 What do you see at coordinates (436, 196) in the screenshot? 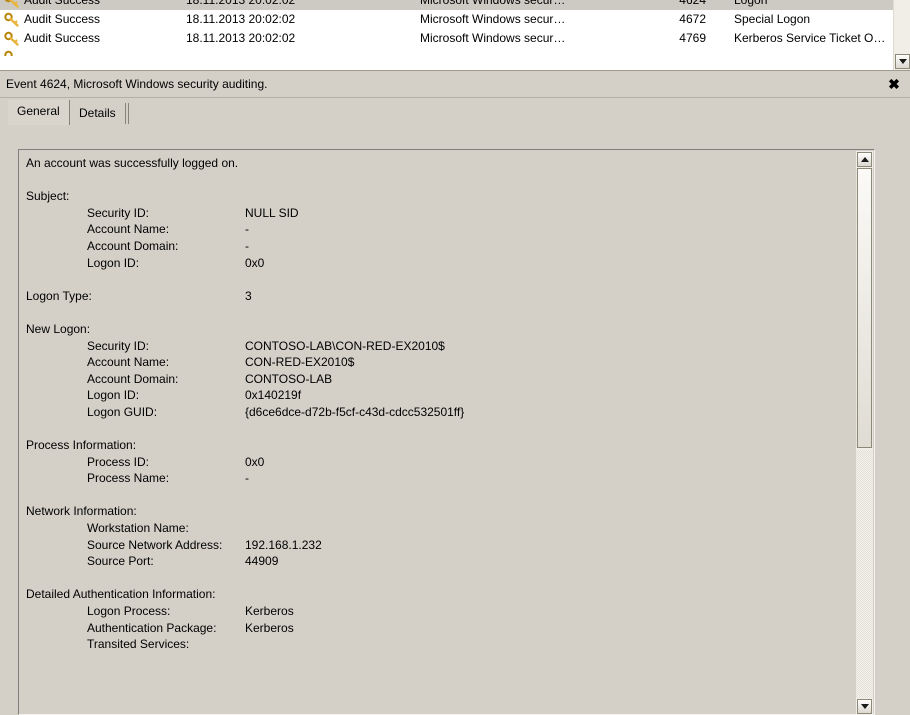
I see `description-line: Subject:` at bounding box center [436, 196].